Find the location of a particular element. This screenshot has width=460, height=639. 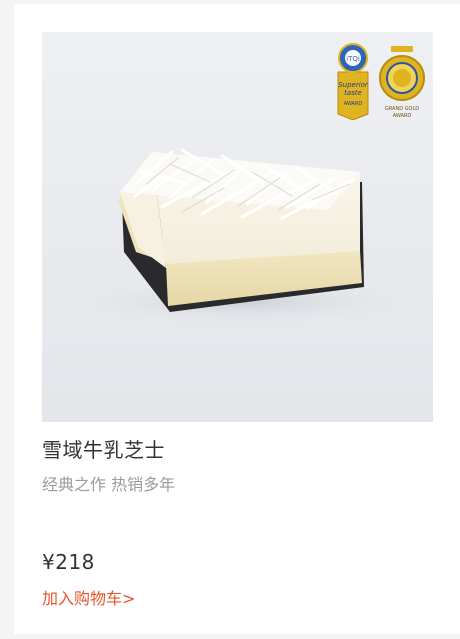

grand-gold-award-medal-icon: GRAND GOLD AWARD is located at coordinates (402, 82).